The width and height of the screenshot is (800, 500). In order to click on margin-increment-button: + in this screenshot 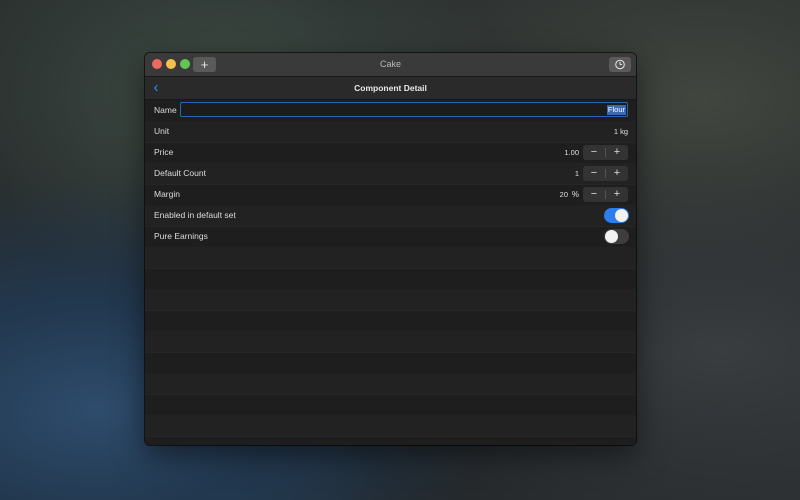, I will do `click(617, 194)`.